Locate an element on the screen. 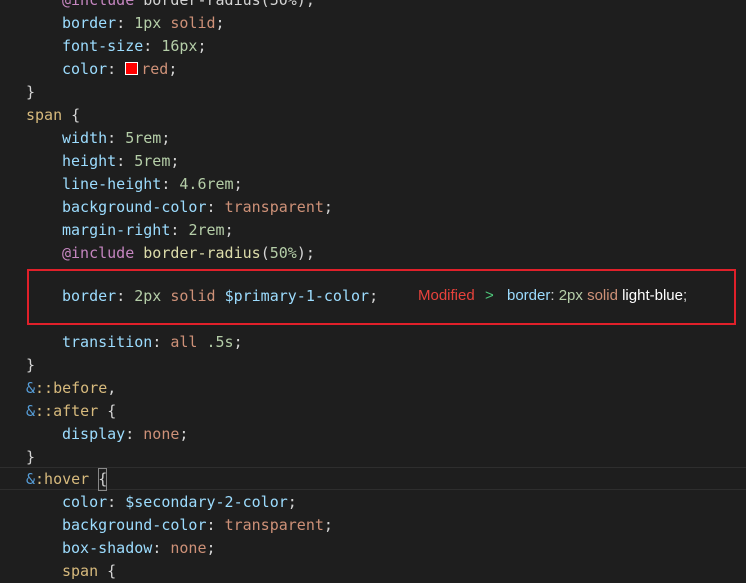 The image size is (746, 583). value: red is located at coordinates (155, 69).